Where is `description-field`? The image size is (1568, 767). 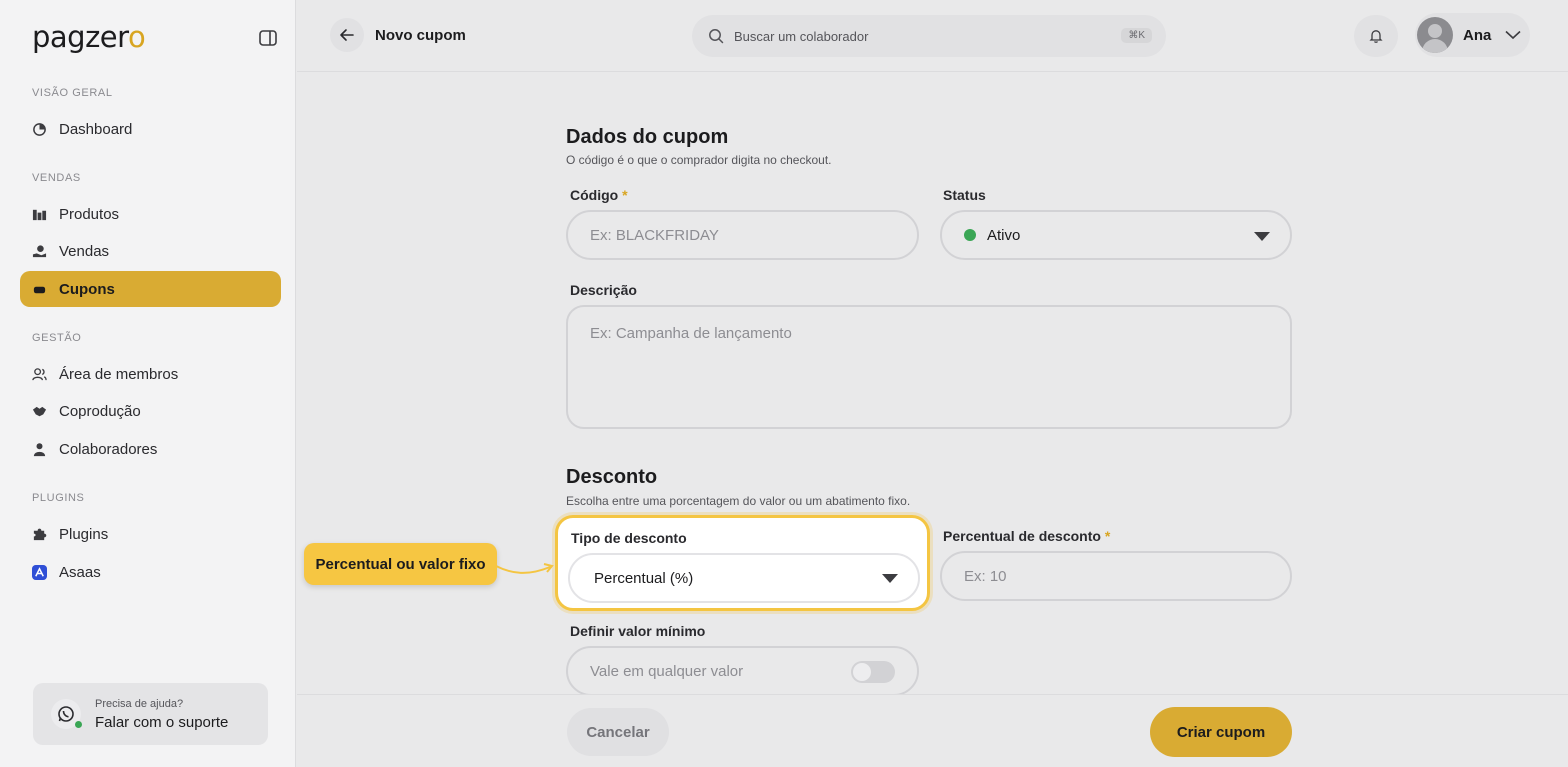
description-field is located at coordinates (929, 367).